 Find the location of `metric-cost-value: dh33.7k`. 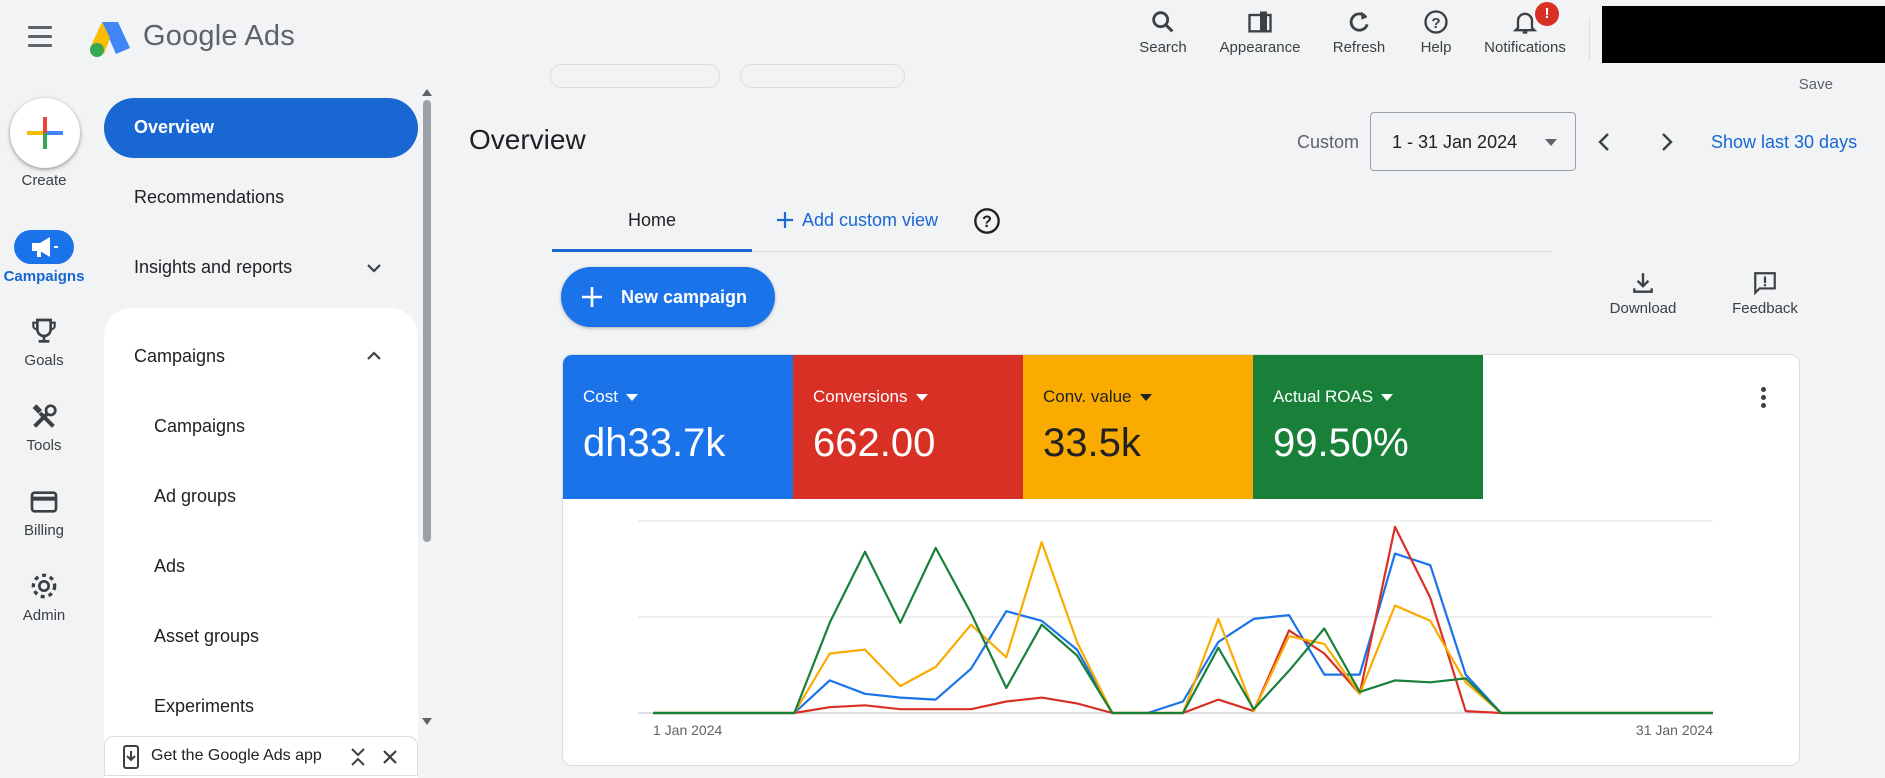

metric-cost-value: dh33.7k is located at coordinates (654, 443).